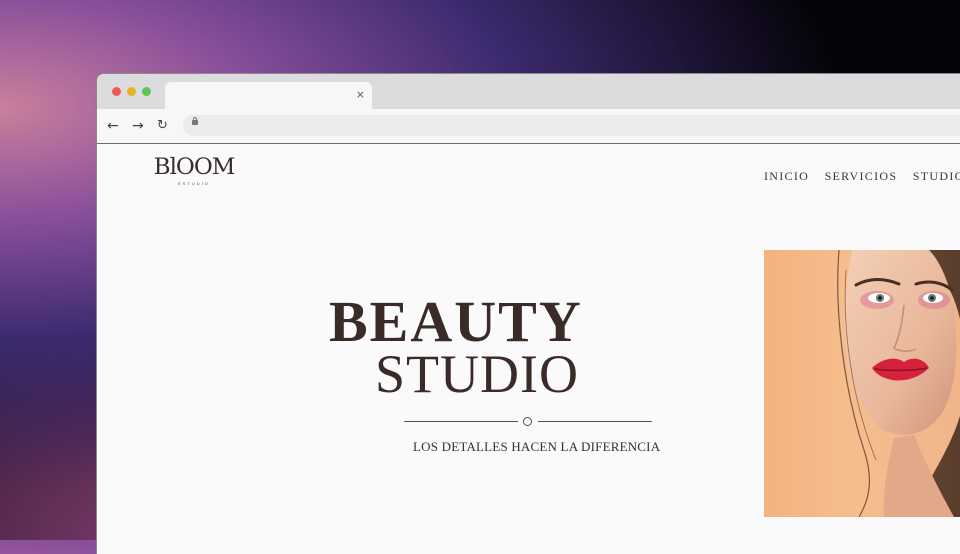 The image size is (960, 554). I want to click on back-arrow-icon: ←, so click(113, 126).